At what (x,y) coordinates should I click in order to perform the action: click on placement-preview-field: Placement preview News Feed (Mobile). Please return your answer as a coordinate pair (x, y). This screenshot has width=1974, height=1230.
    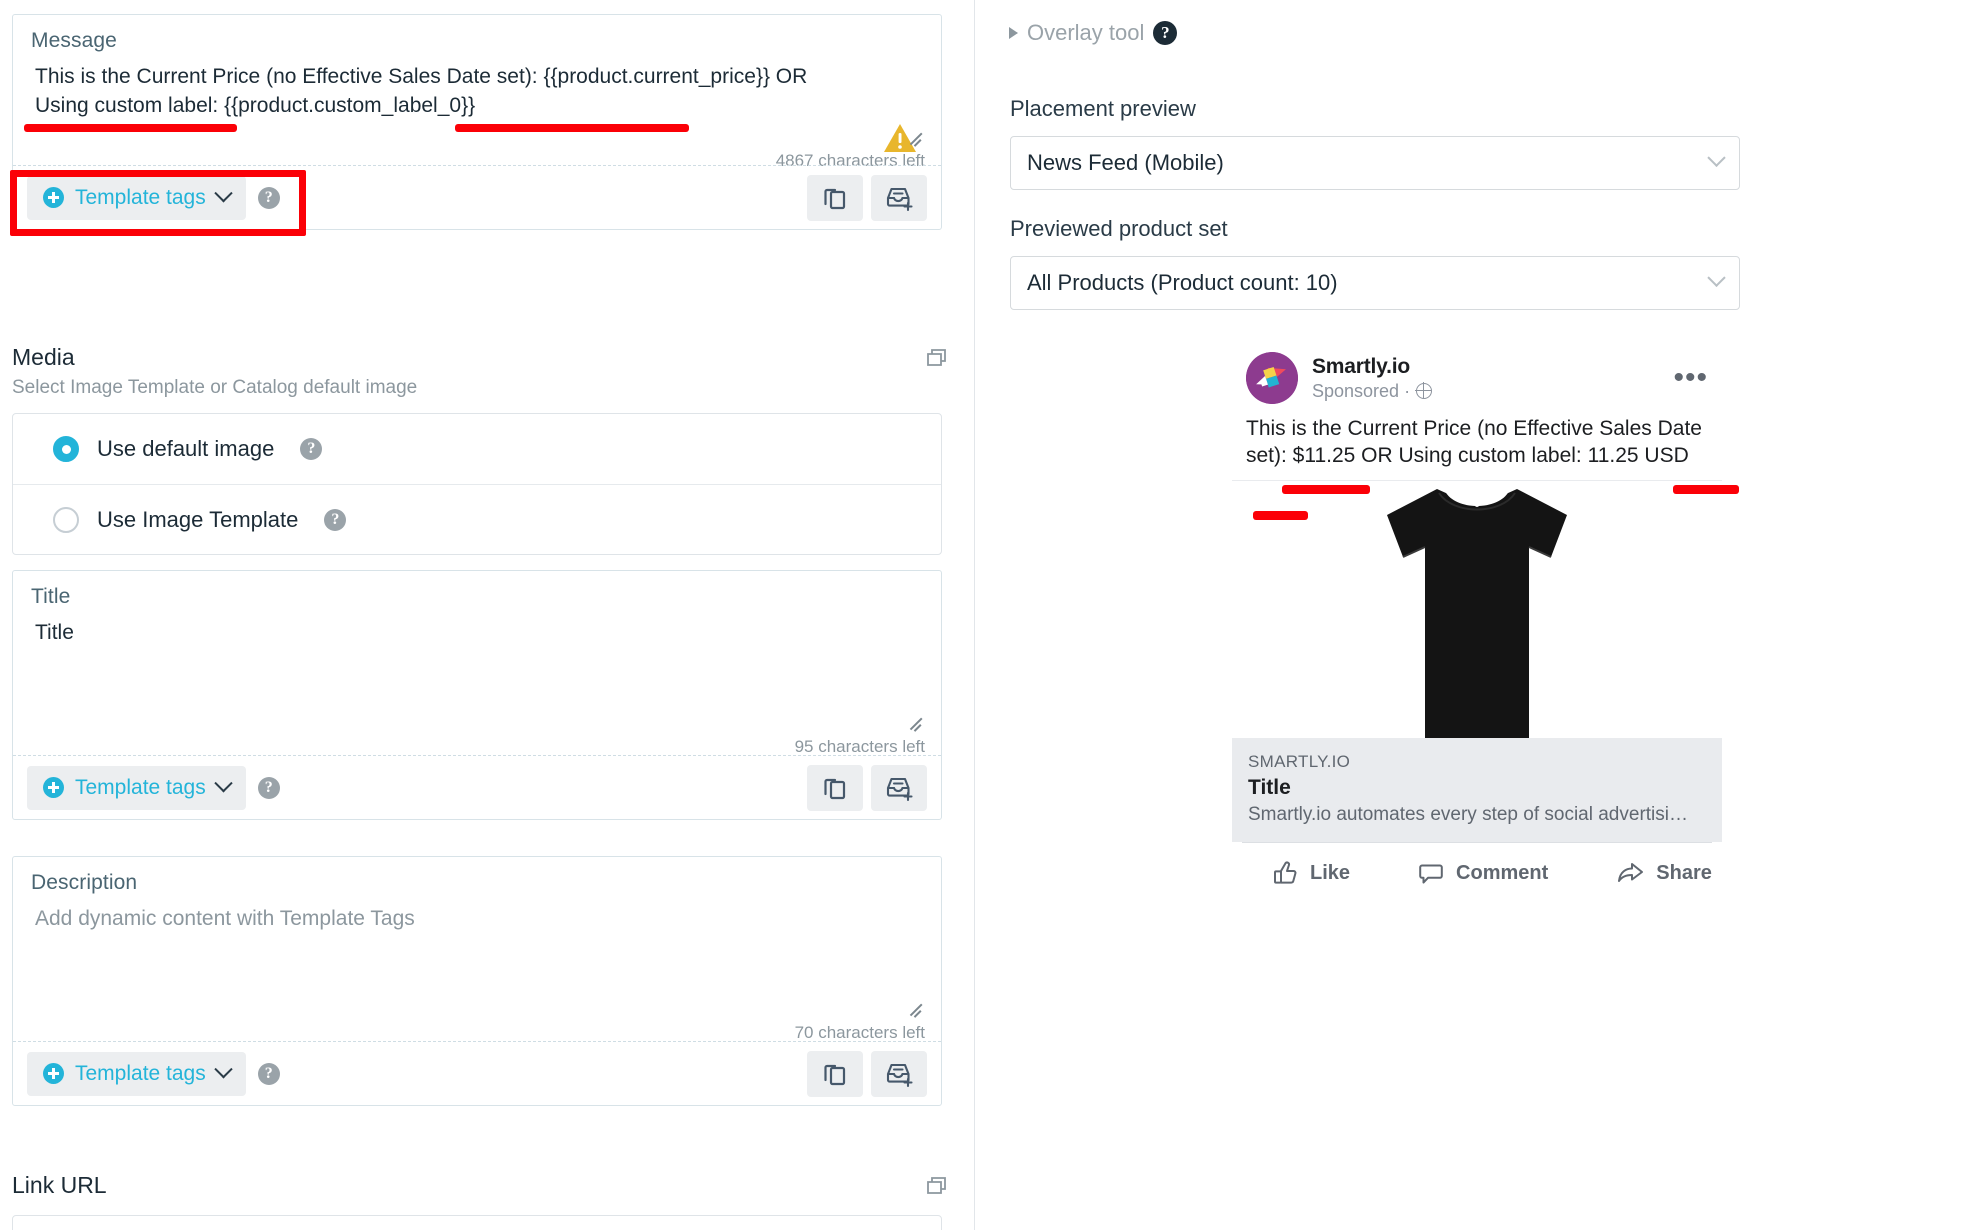
    Looking at the image, I should click on (1375, 143).